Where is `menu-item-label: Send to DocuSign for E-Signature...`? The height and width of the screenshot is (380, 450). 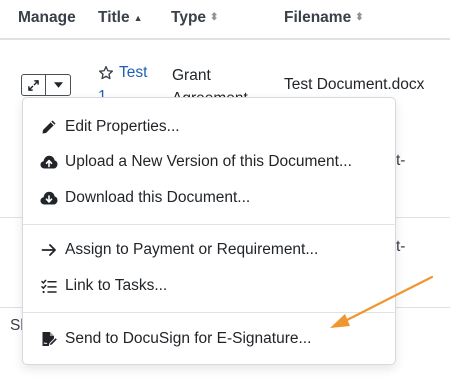 menu-item-label: Send to DocuSign for E-Signature... is located at coordinates (188, 338).